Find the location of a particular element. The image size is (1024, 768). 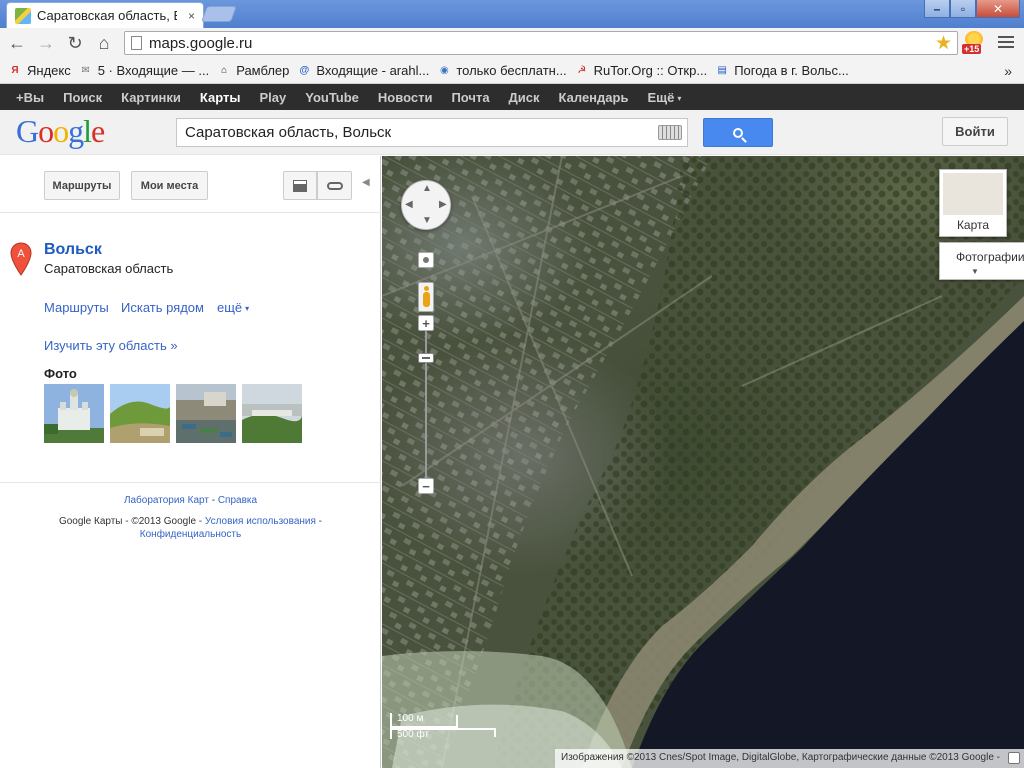

close-window-button: ✕ is located at coordinates (998, 9).